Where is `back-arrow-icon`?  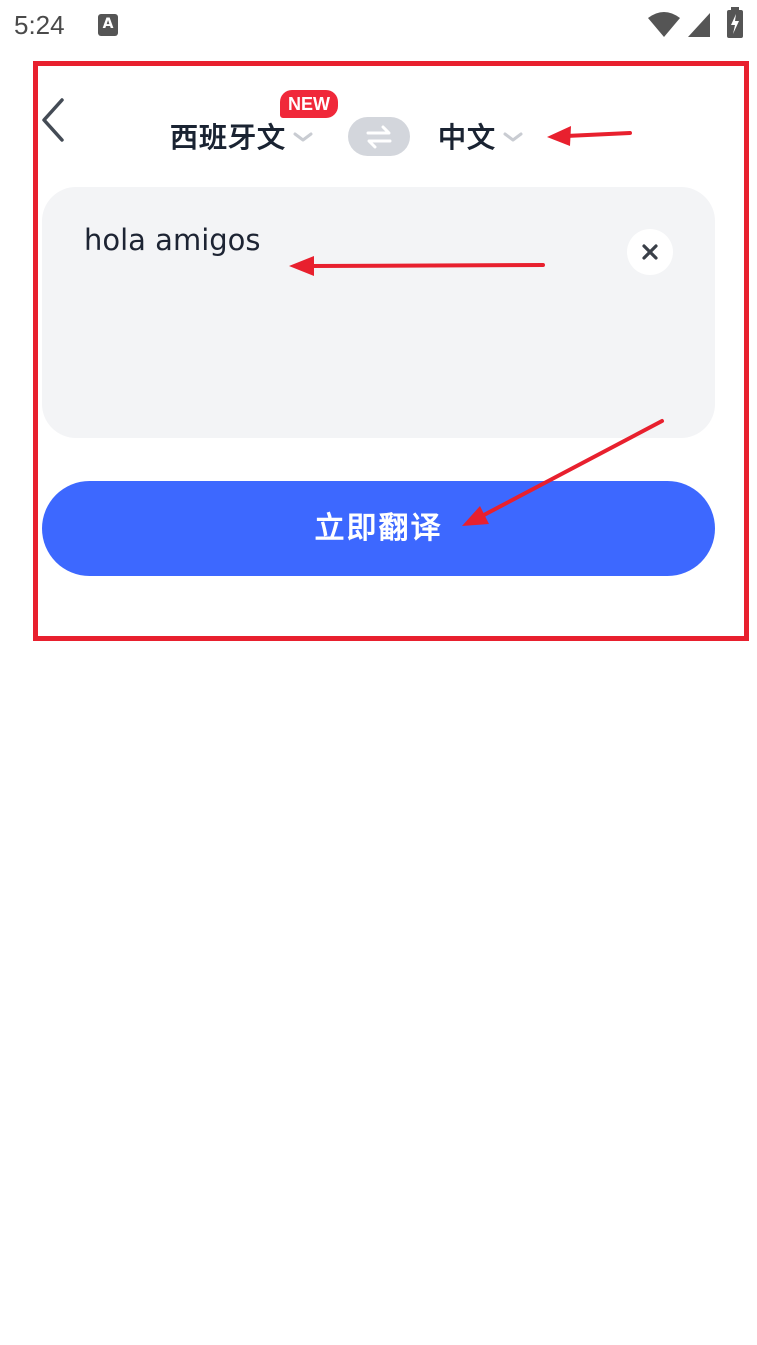 back-arrow-icon is located at coordinates (53, 120).